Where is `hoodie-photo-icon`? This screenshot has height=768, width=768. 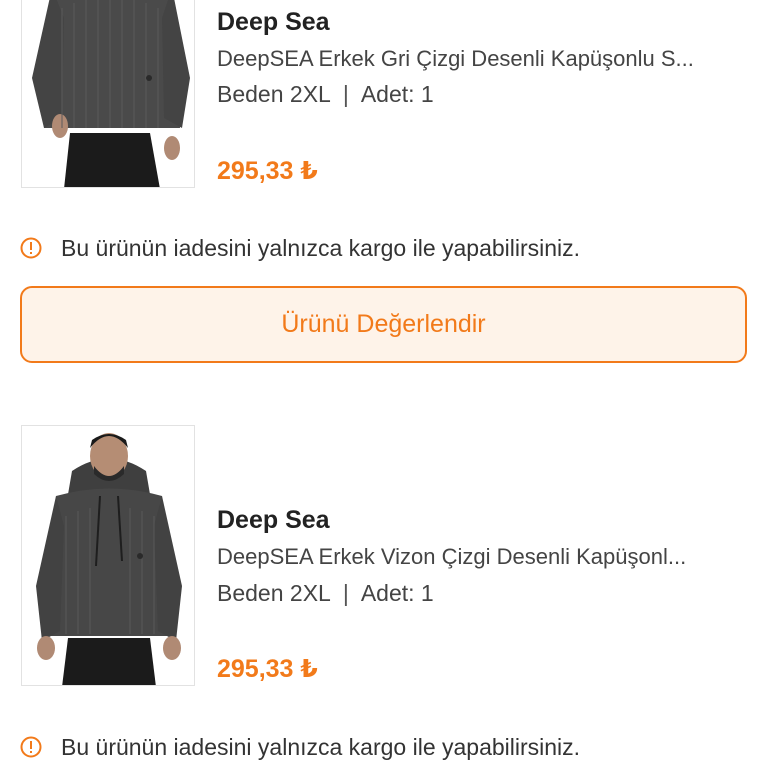 hoodie-photo-icon is located at coordinates (108, 555).